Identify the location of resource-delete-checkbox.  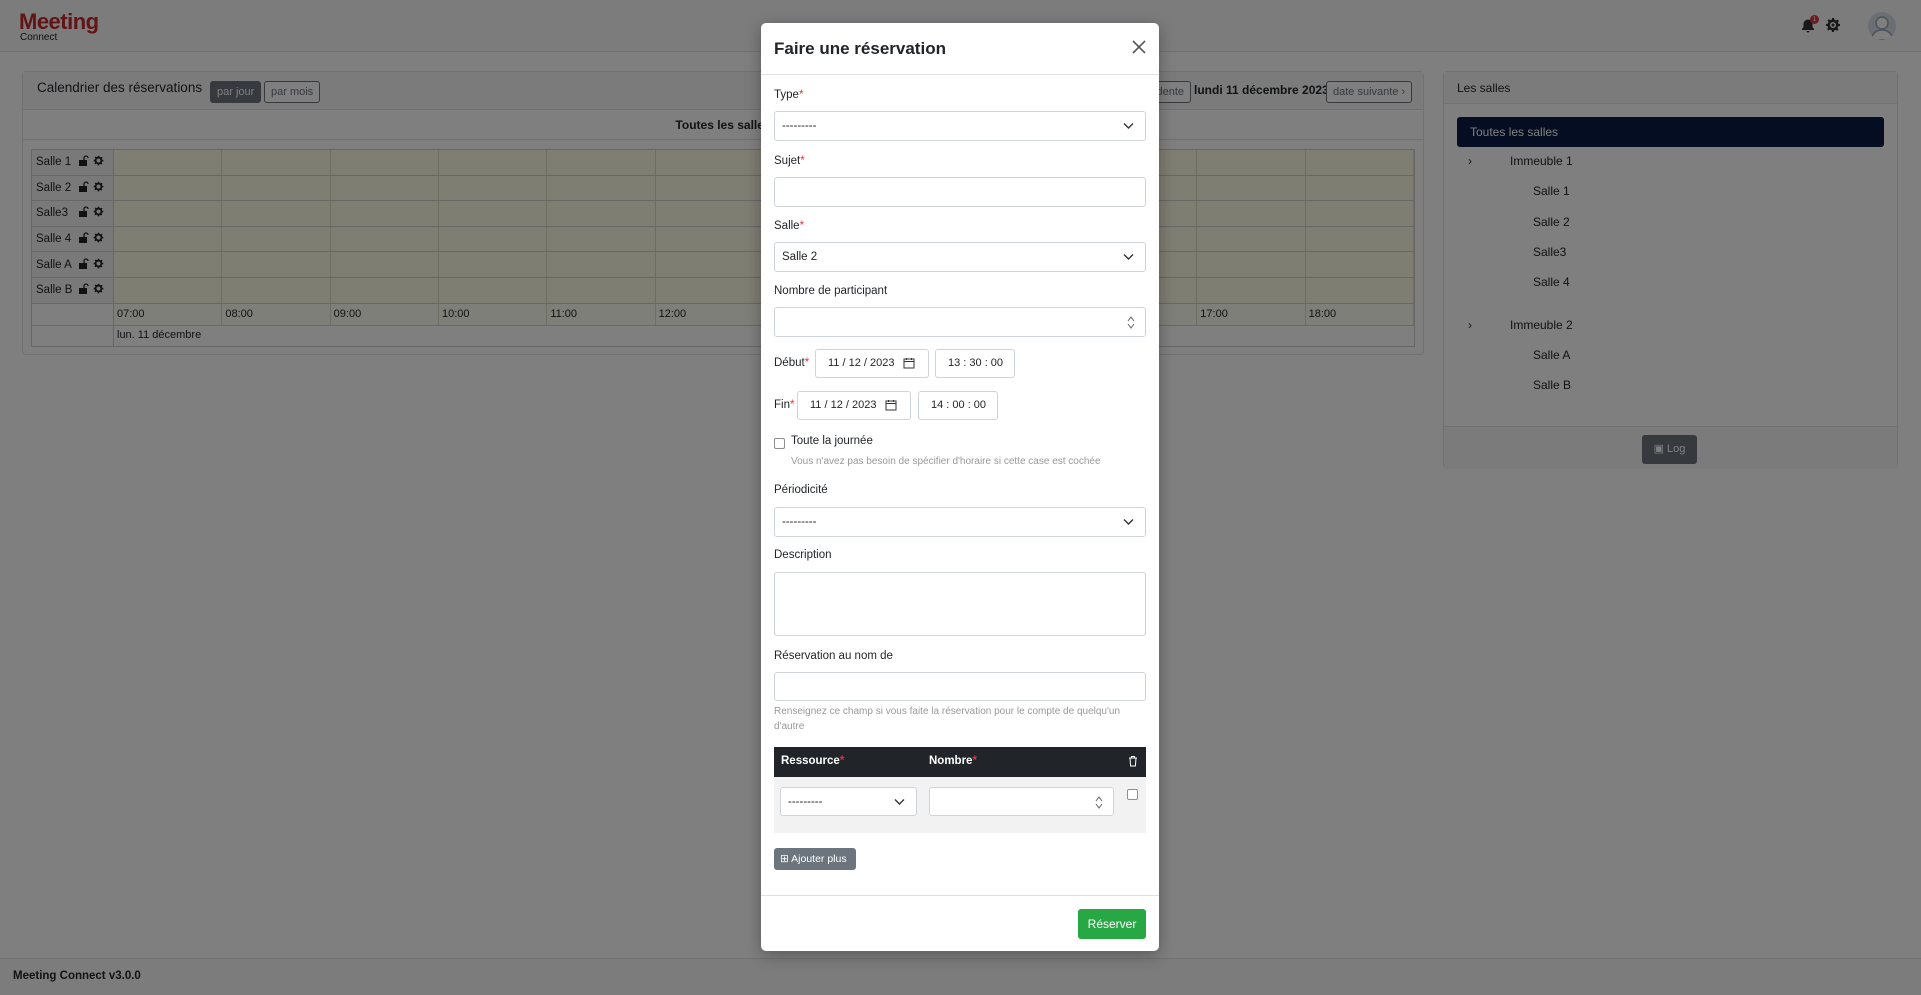
(1132, 794).